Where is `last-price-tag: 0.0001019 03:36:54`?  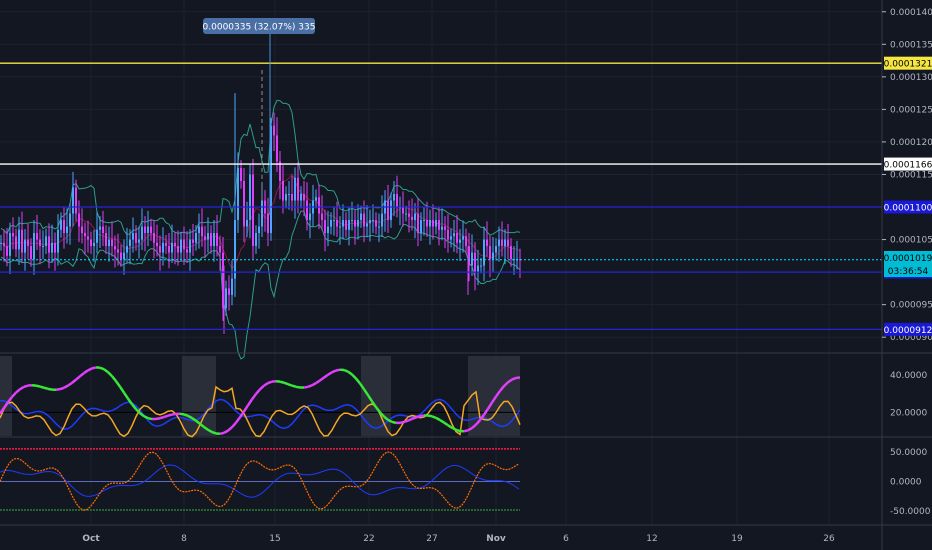
last-price-tag: 0.0001019 03:36:54 is located at coordinates (908, 264).